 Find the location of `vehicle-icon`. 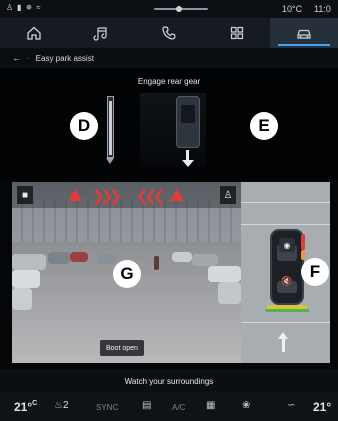

vehicle-icon is located at coordinates (188, 122).